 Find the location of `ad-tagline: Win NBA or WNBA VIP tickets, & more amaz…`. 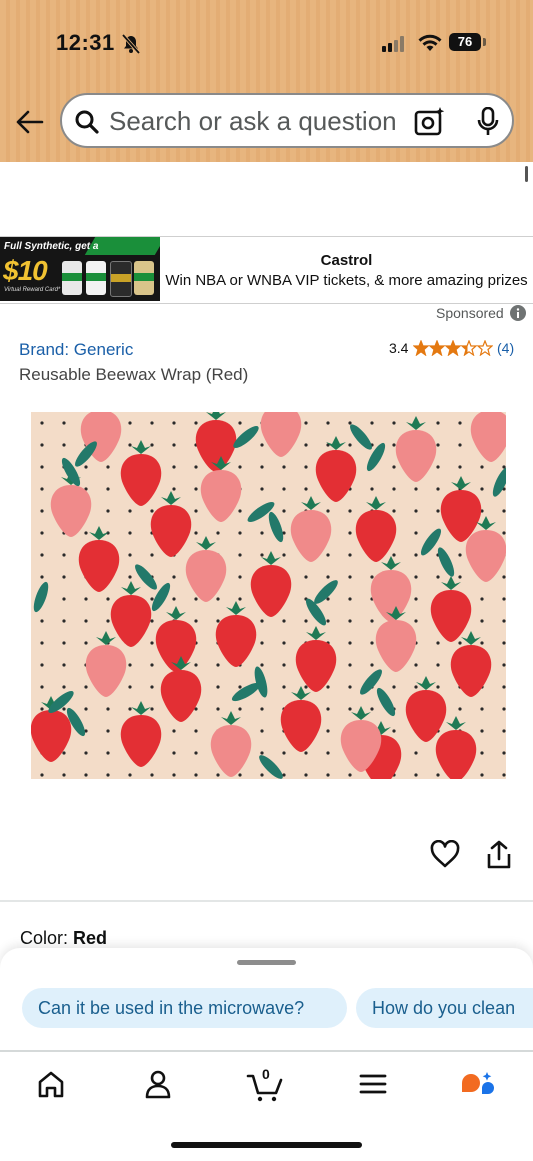

ad-tagline: Win NBA or WNBA VIP tickets, & more amaz… is located at coordinates (346, 280).